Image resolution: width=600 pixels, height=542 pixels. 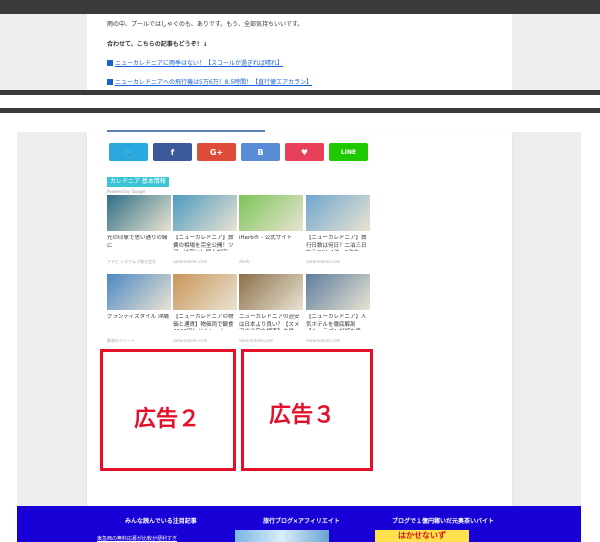 I want to click on twitter-icon: 🐦, so click(x=128, y=152).